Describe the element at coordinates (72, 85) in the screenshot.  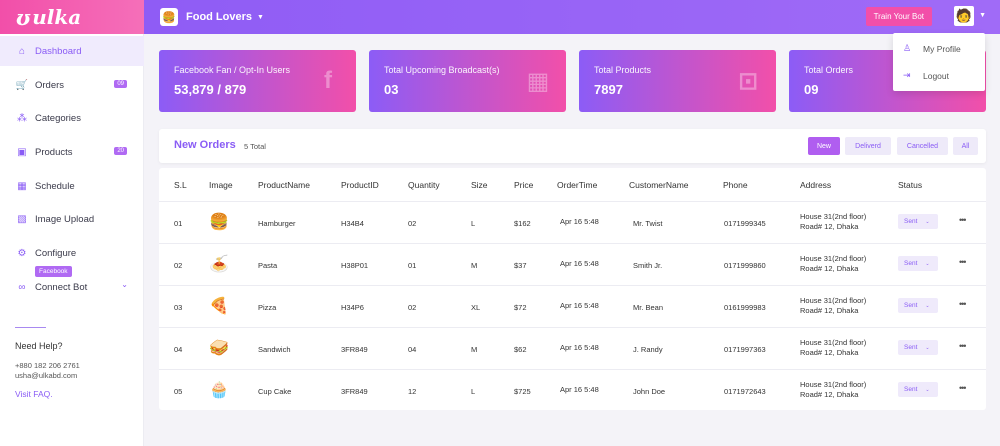
I see `sidebar-item-orders: 🛒 Orders 09` at that location.